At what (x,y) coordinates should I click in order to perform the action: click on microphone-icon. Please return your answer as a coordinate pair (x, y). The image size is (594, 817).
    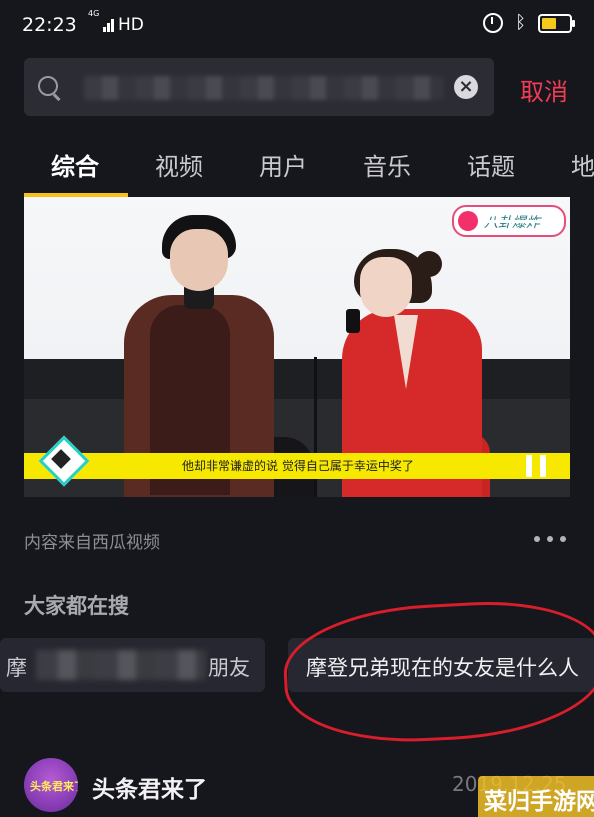
    Looking at the image, I should click on (353, 321).